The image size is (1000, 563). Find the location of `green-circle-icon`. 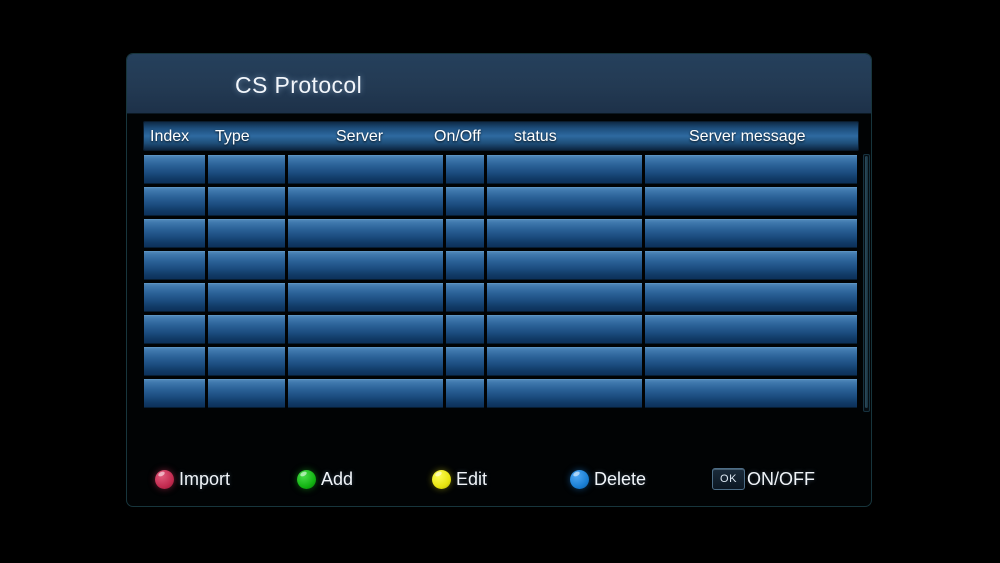

green-circle-icon is located at coordinates (306, 479).